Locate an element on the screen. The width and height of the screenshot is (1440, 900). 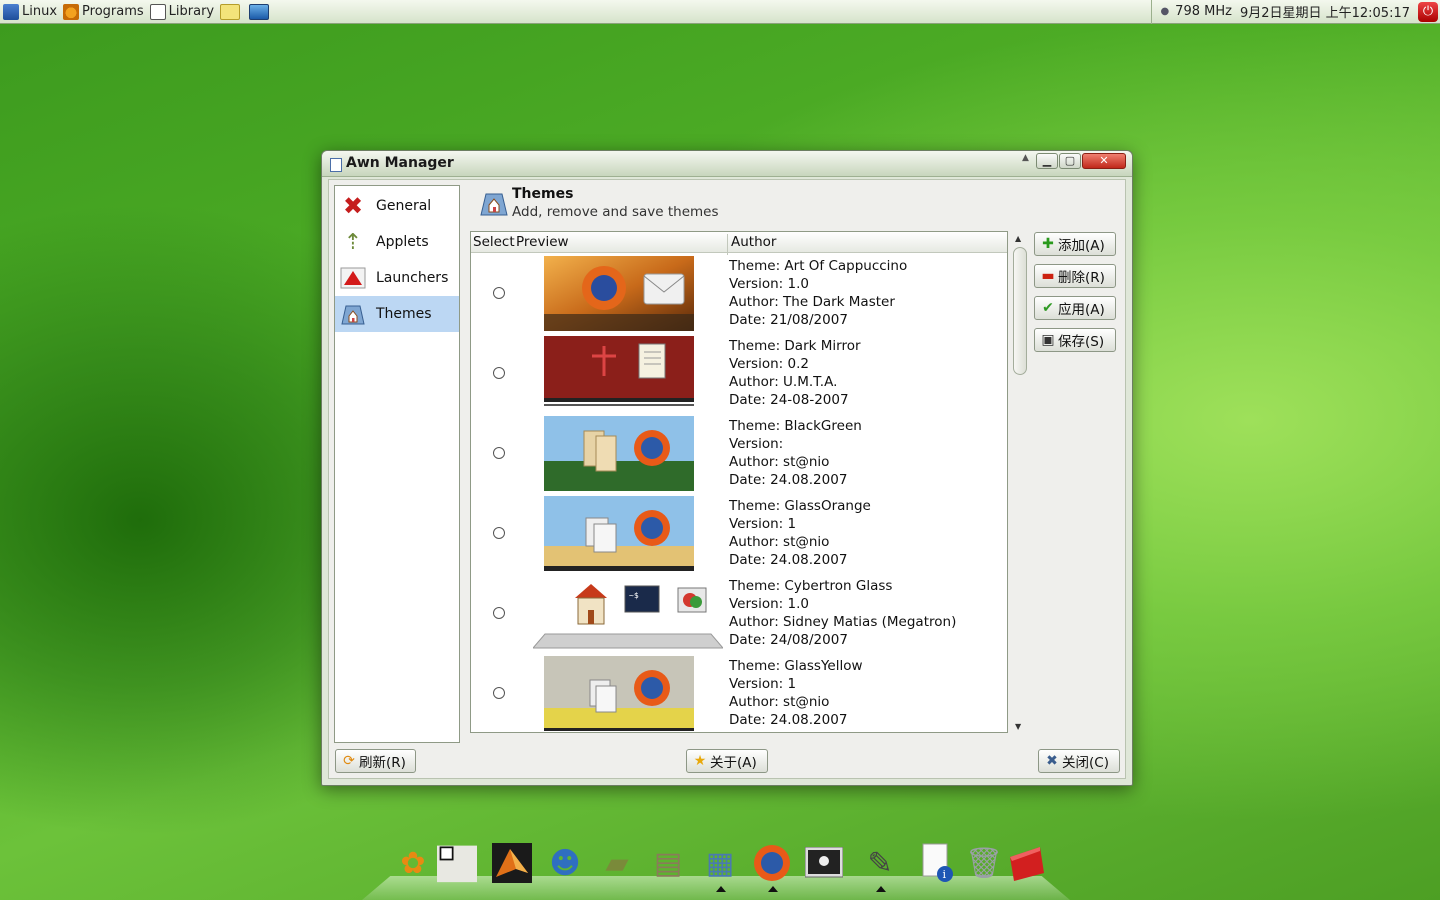
launcher-icon is located at coordinates (353, 278).